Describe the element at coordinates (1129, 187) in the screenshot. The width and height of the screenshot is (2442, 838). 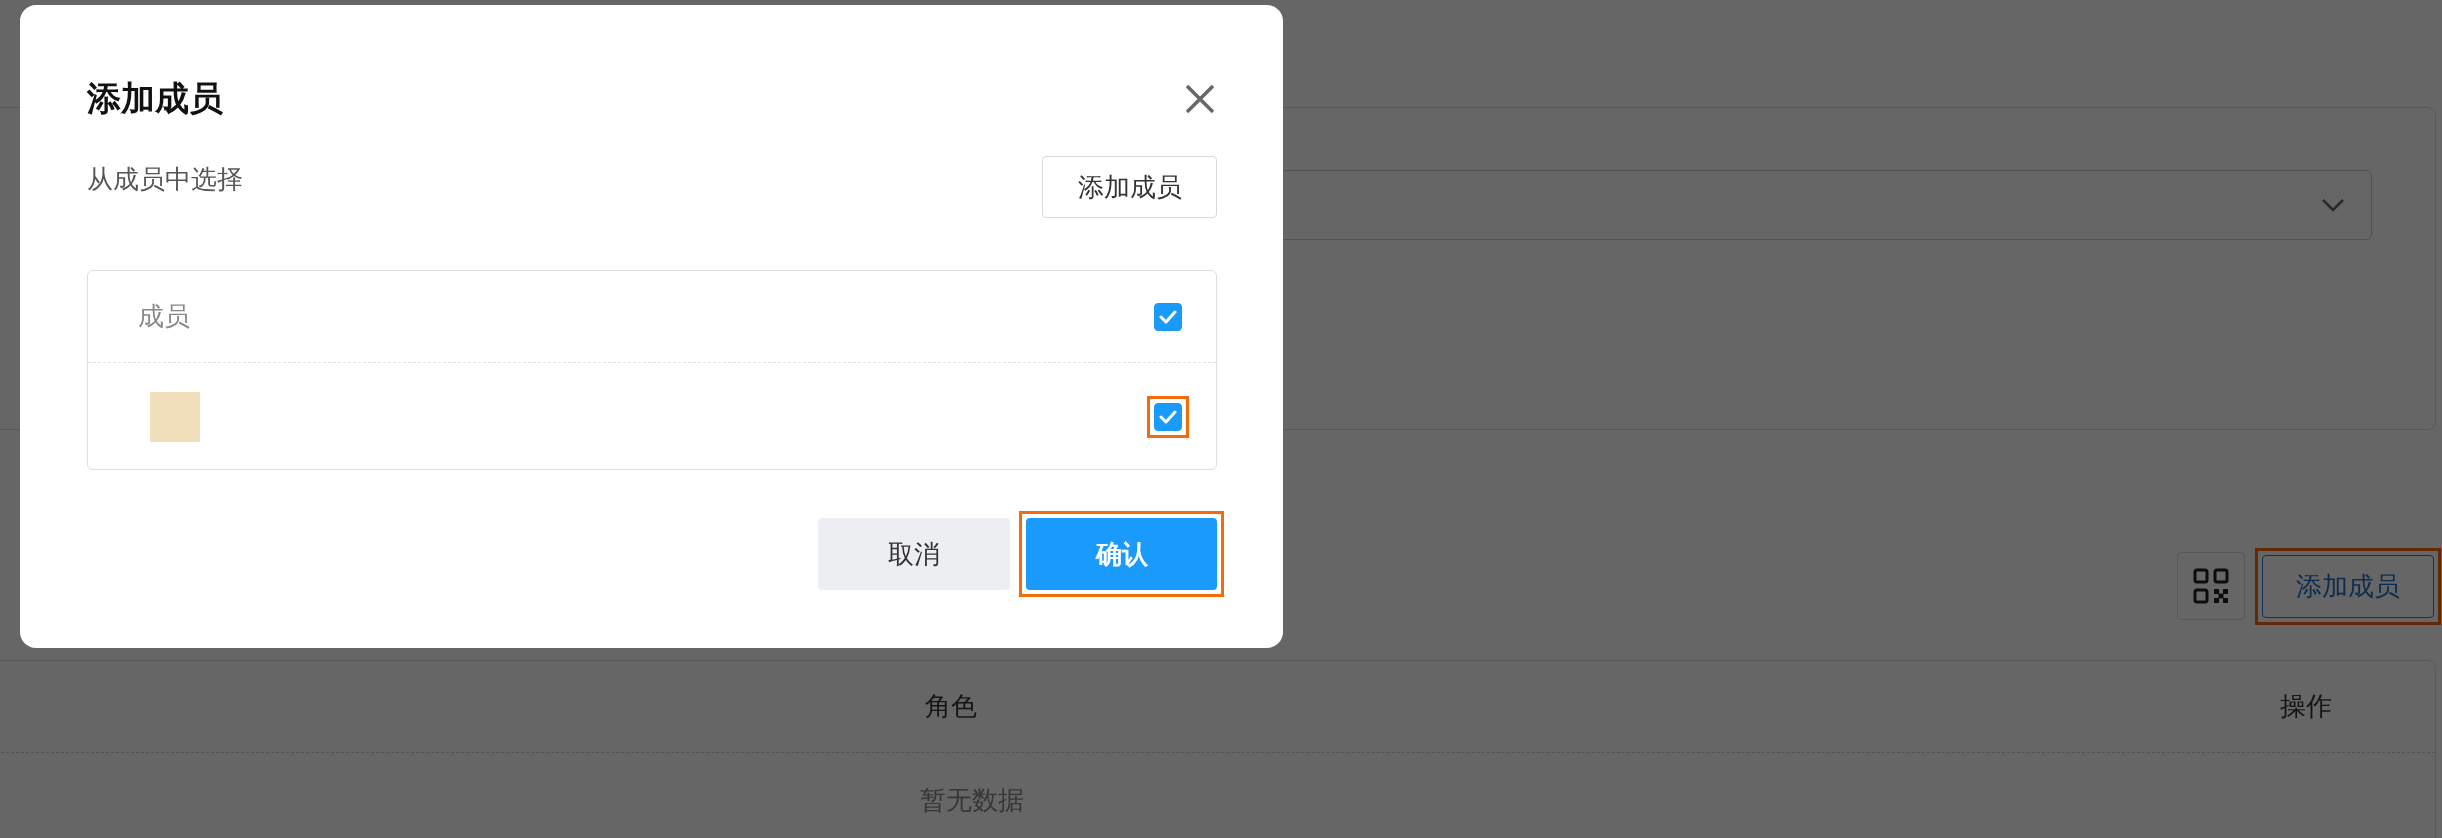
I see `add-member-button: 添加成员` at that location.